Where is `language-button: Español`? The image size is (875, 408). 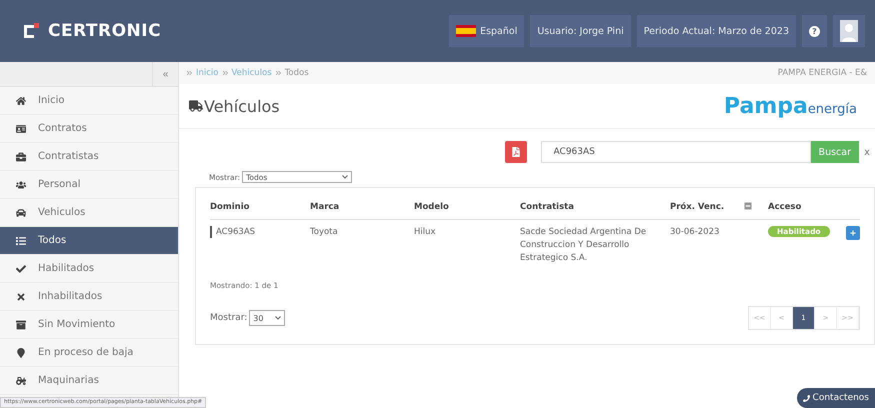 language-button: Español is located at coordinates (486, 31).